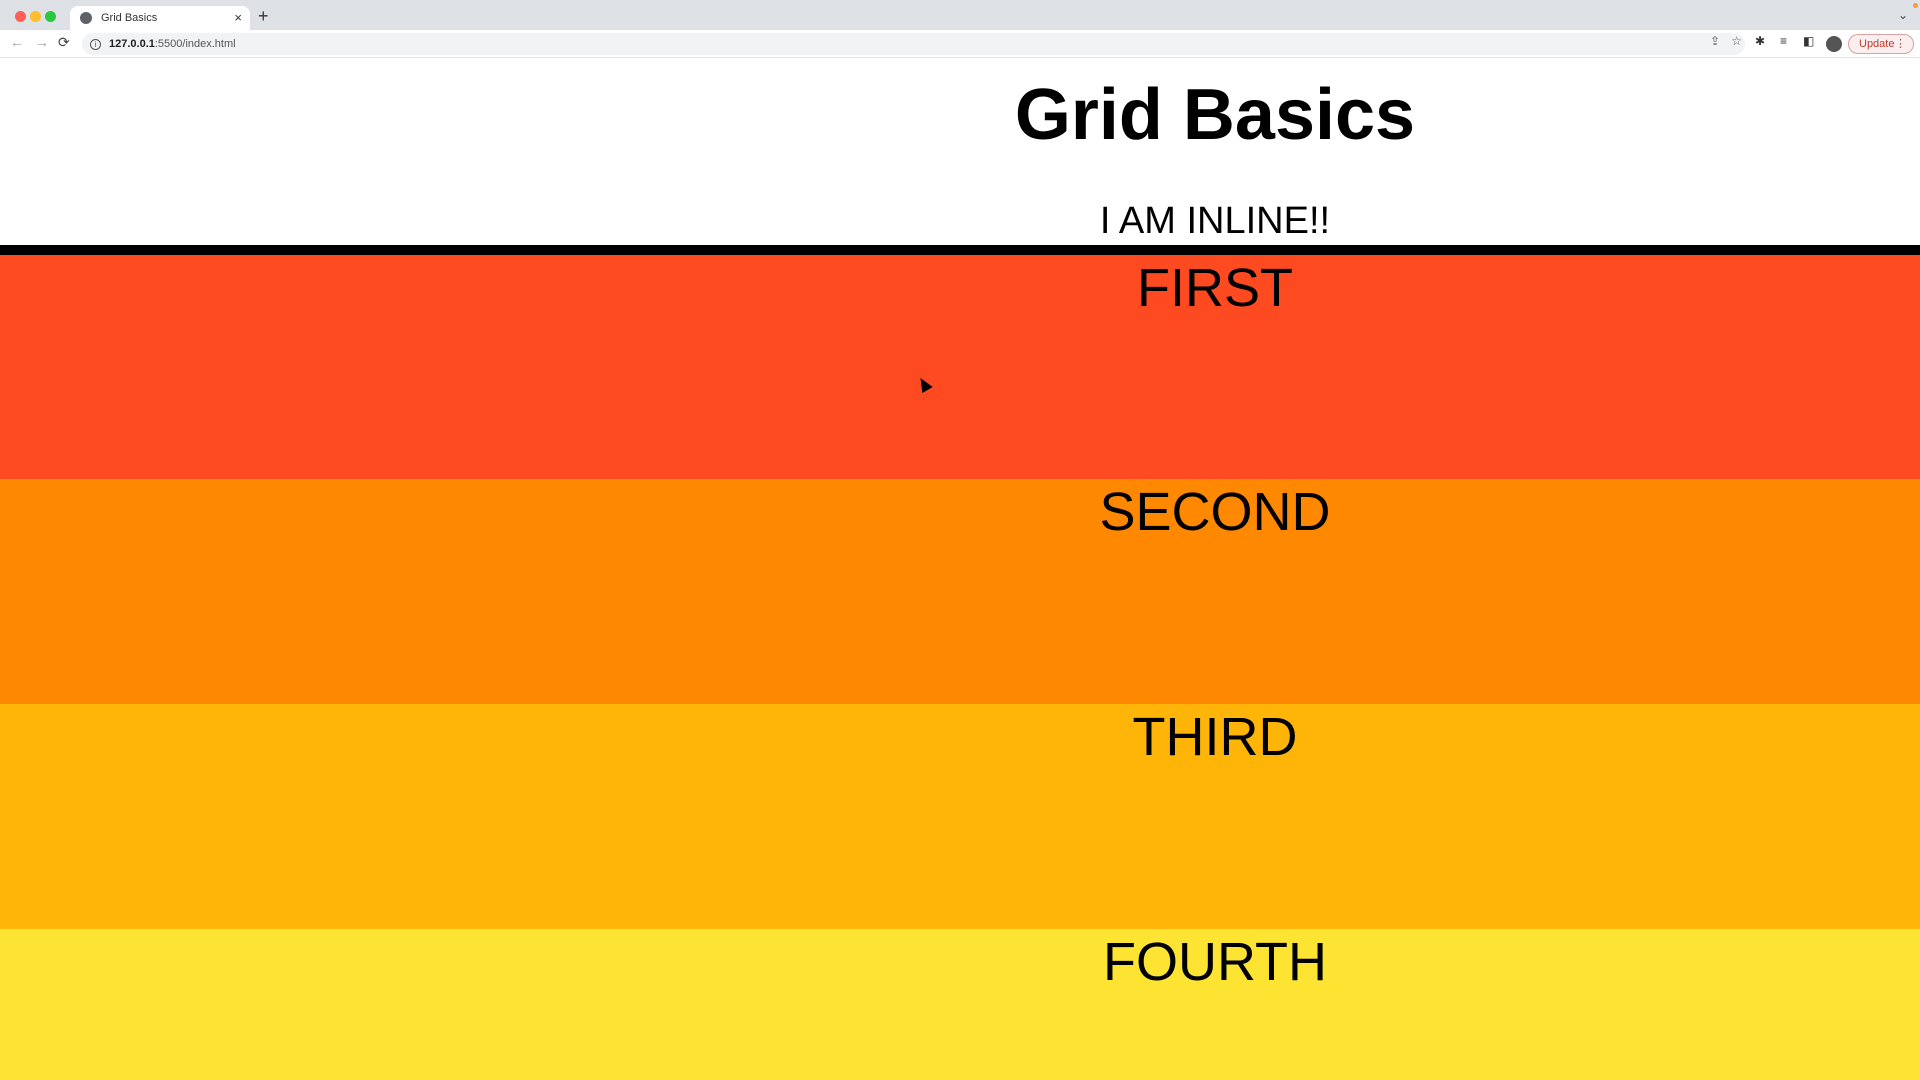 The width and height of the screenshot is (1920, 1080). Describe the element at coordinates (1903, 15) in the screenshot. I see `tab-search-chevron-icon: ⌄` at that location.